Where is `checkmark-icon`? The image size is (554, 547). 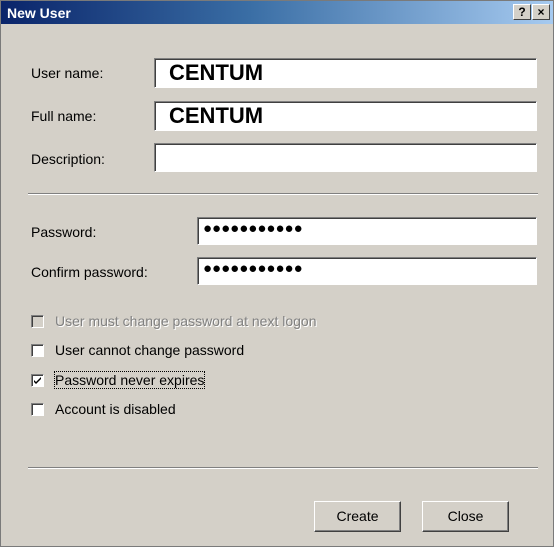 checkmark-icon is located at coordinates (37, 380).